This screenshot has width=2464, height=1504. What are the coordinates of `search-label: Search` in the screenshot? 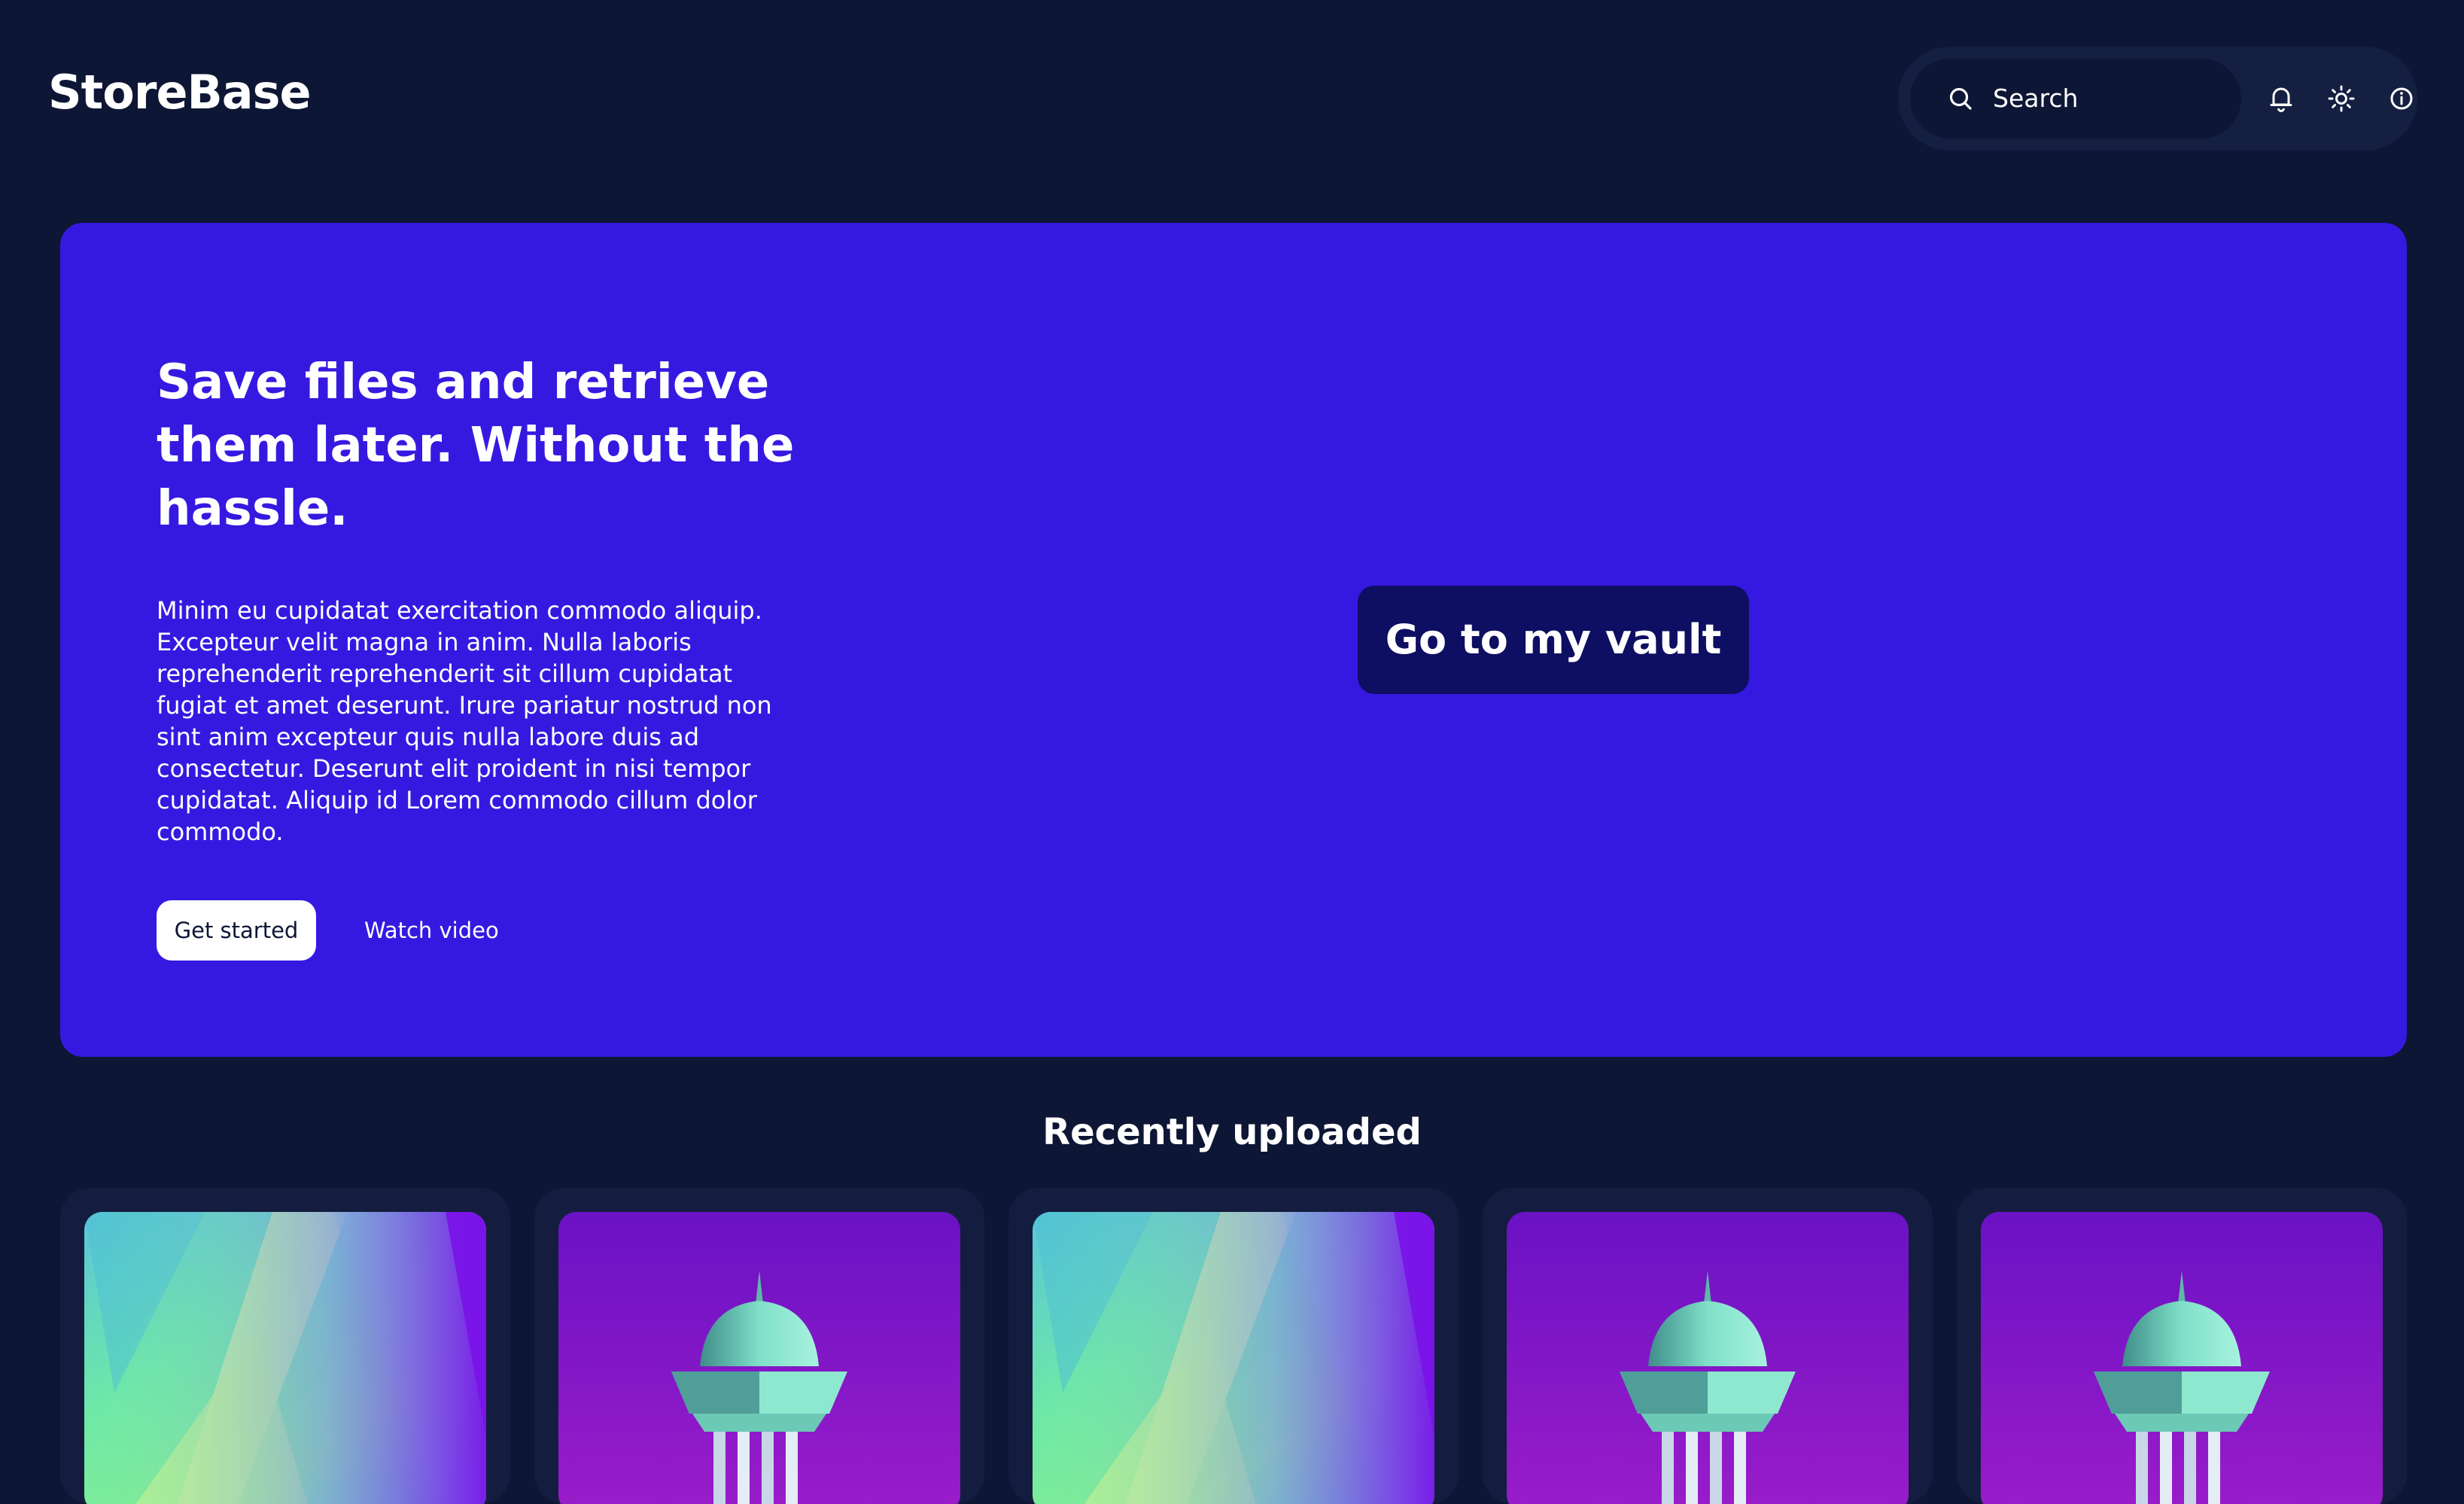 It's located at (2036, 99).